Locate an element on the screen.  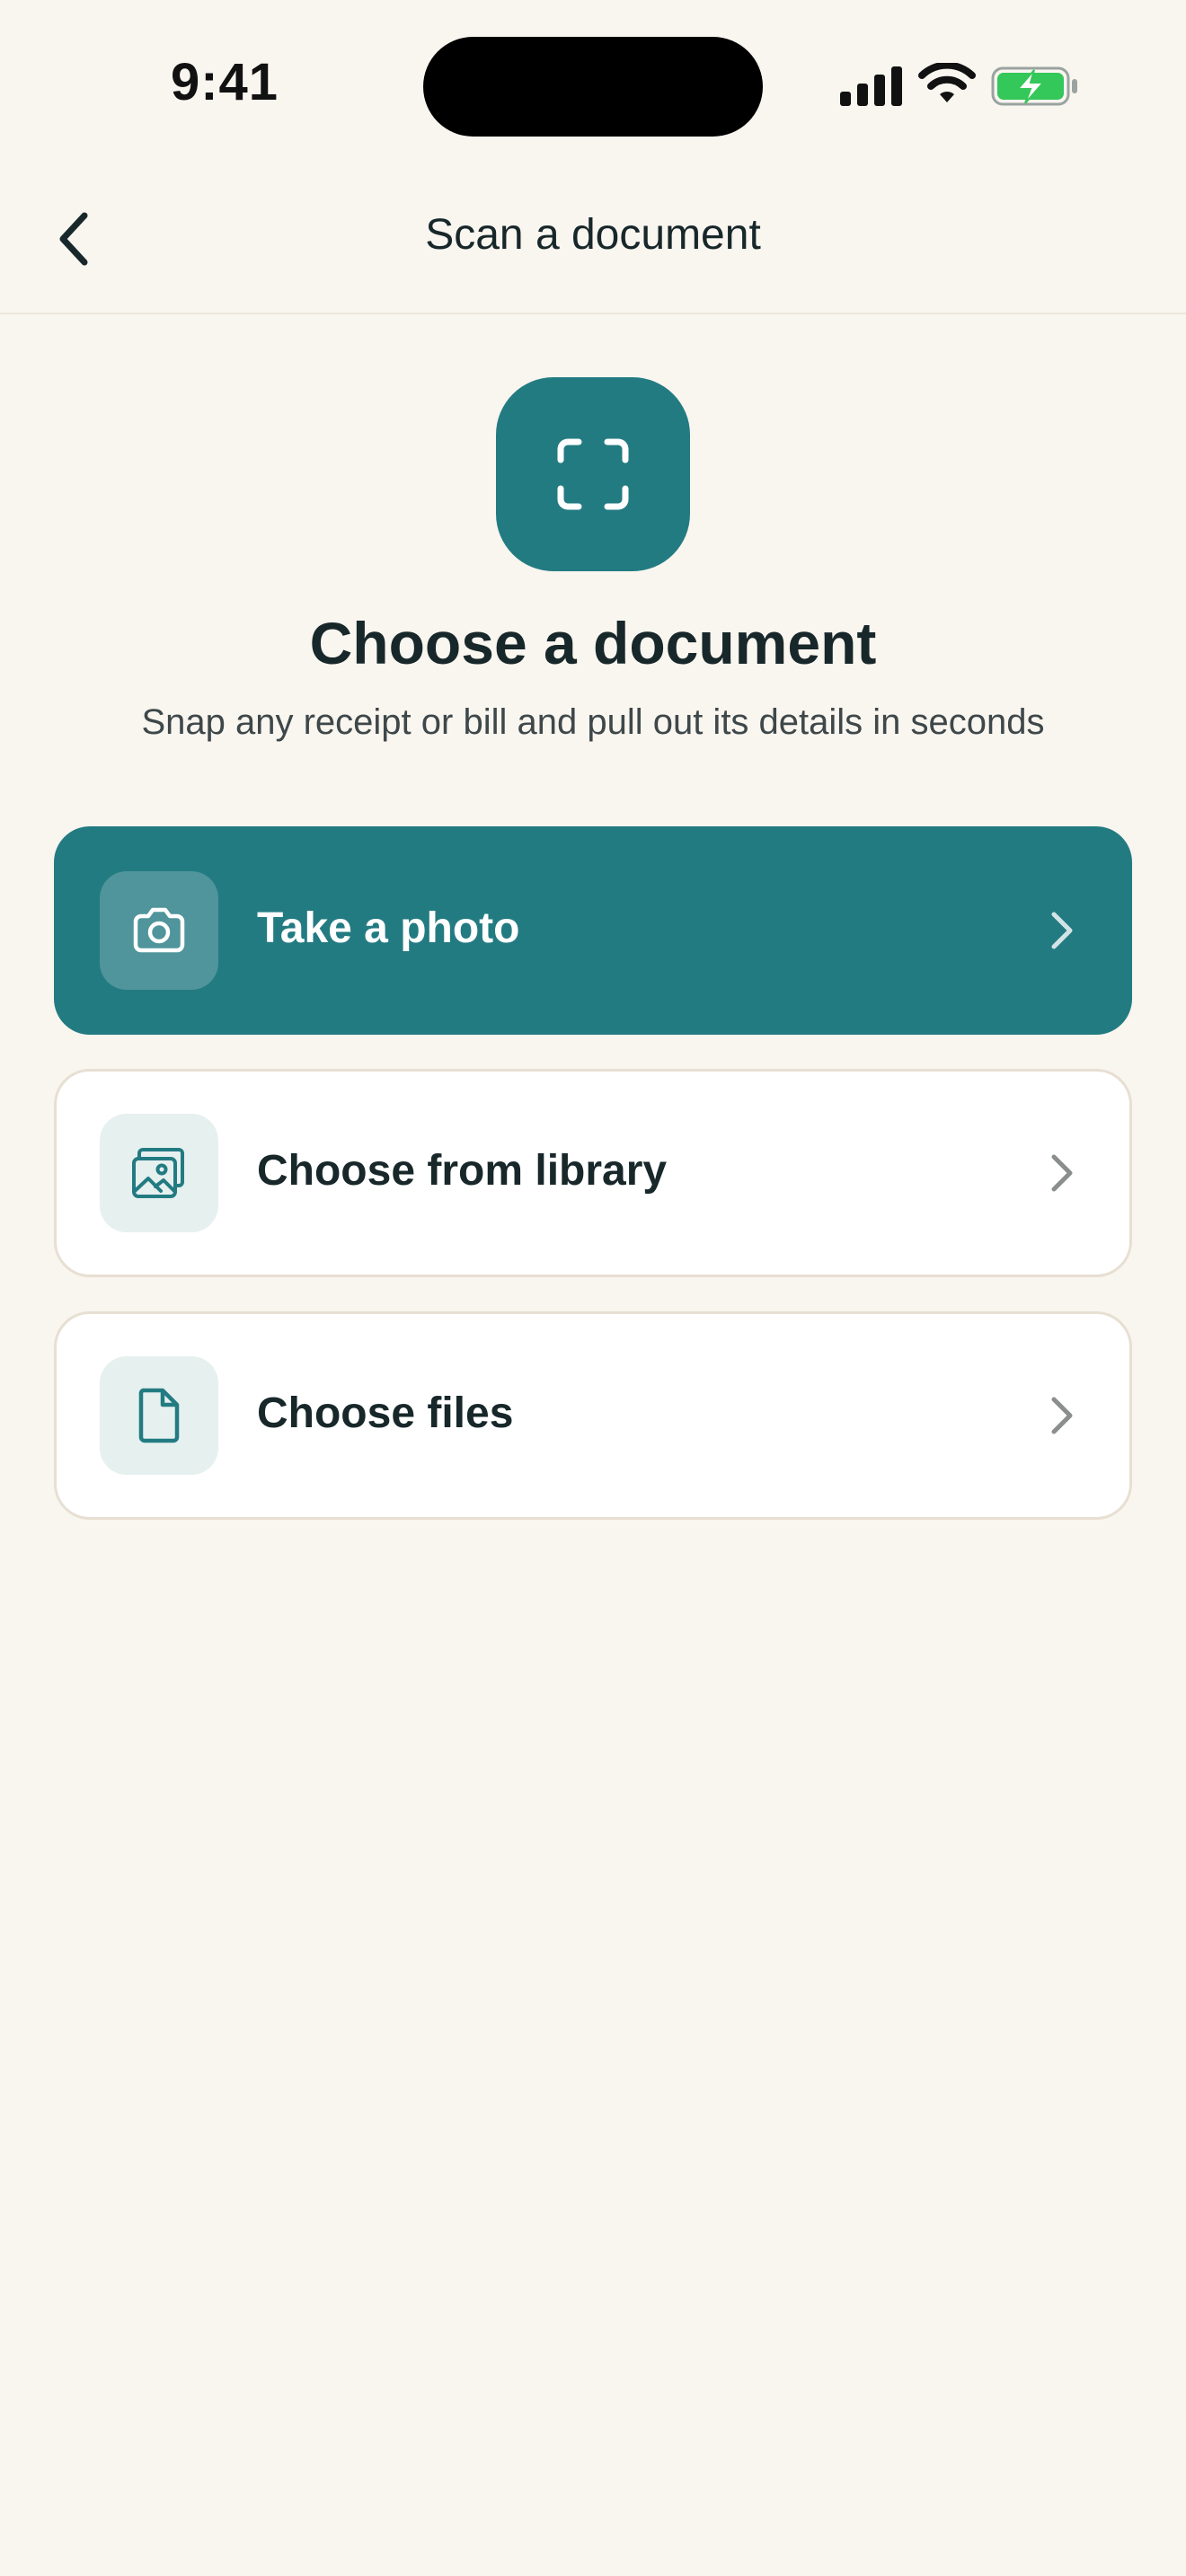
choose-files-button: Choose files is located at coordinates (593, 1415).